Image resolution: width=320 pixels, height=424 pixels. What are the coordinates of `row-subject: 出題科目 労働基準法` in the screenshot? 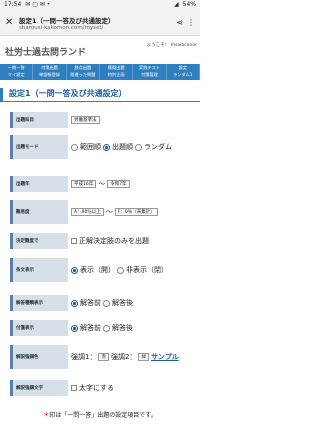 It's located at (100, 120).